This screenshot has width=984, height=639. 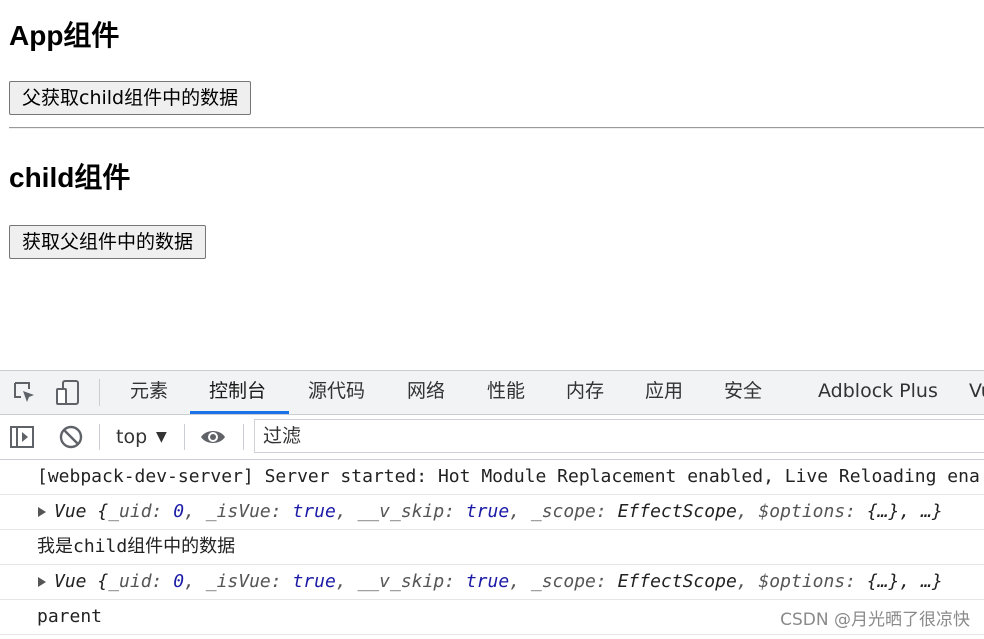 What do you see at coordinates (878, 392) in the screenshot?
I see `tab-adblock-plus: Adblock Plus` at bounding box center [878, 392].